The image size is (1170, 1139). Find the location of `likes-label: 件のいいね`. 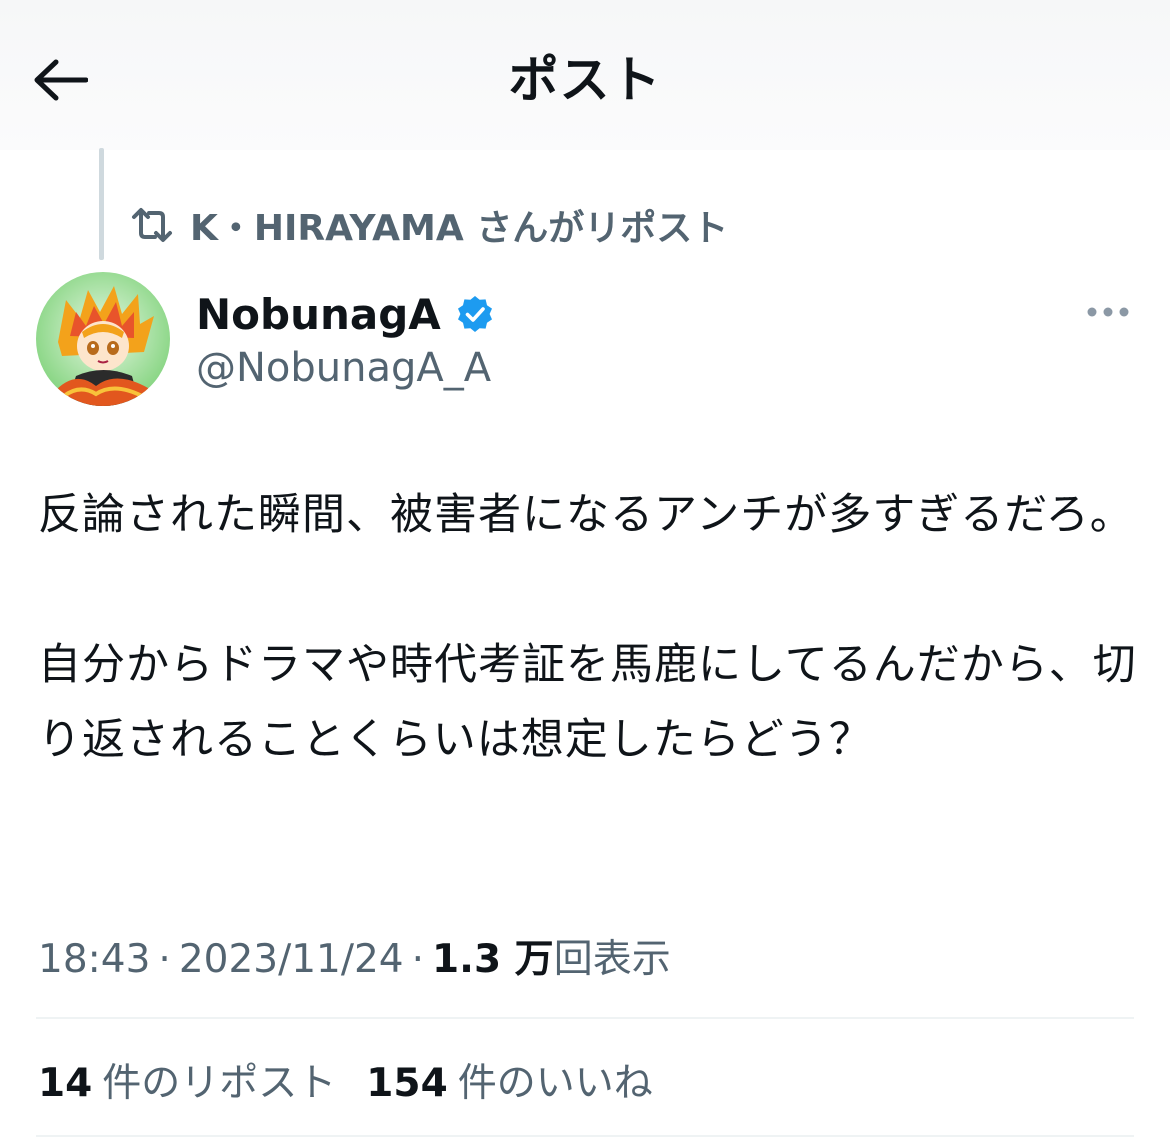

likes-label: 件のいいね is located at coordinates (555, 1083).